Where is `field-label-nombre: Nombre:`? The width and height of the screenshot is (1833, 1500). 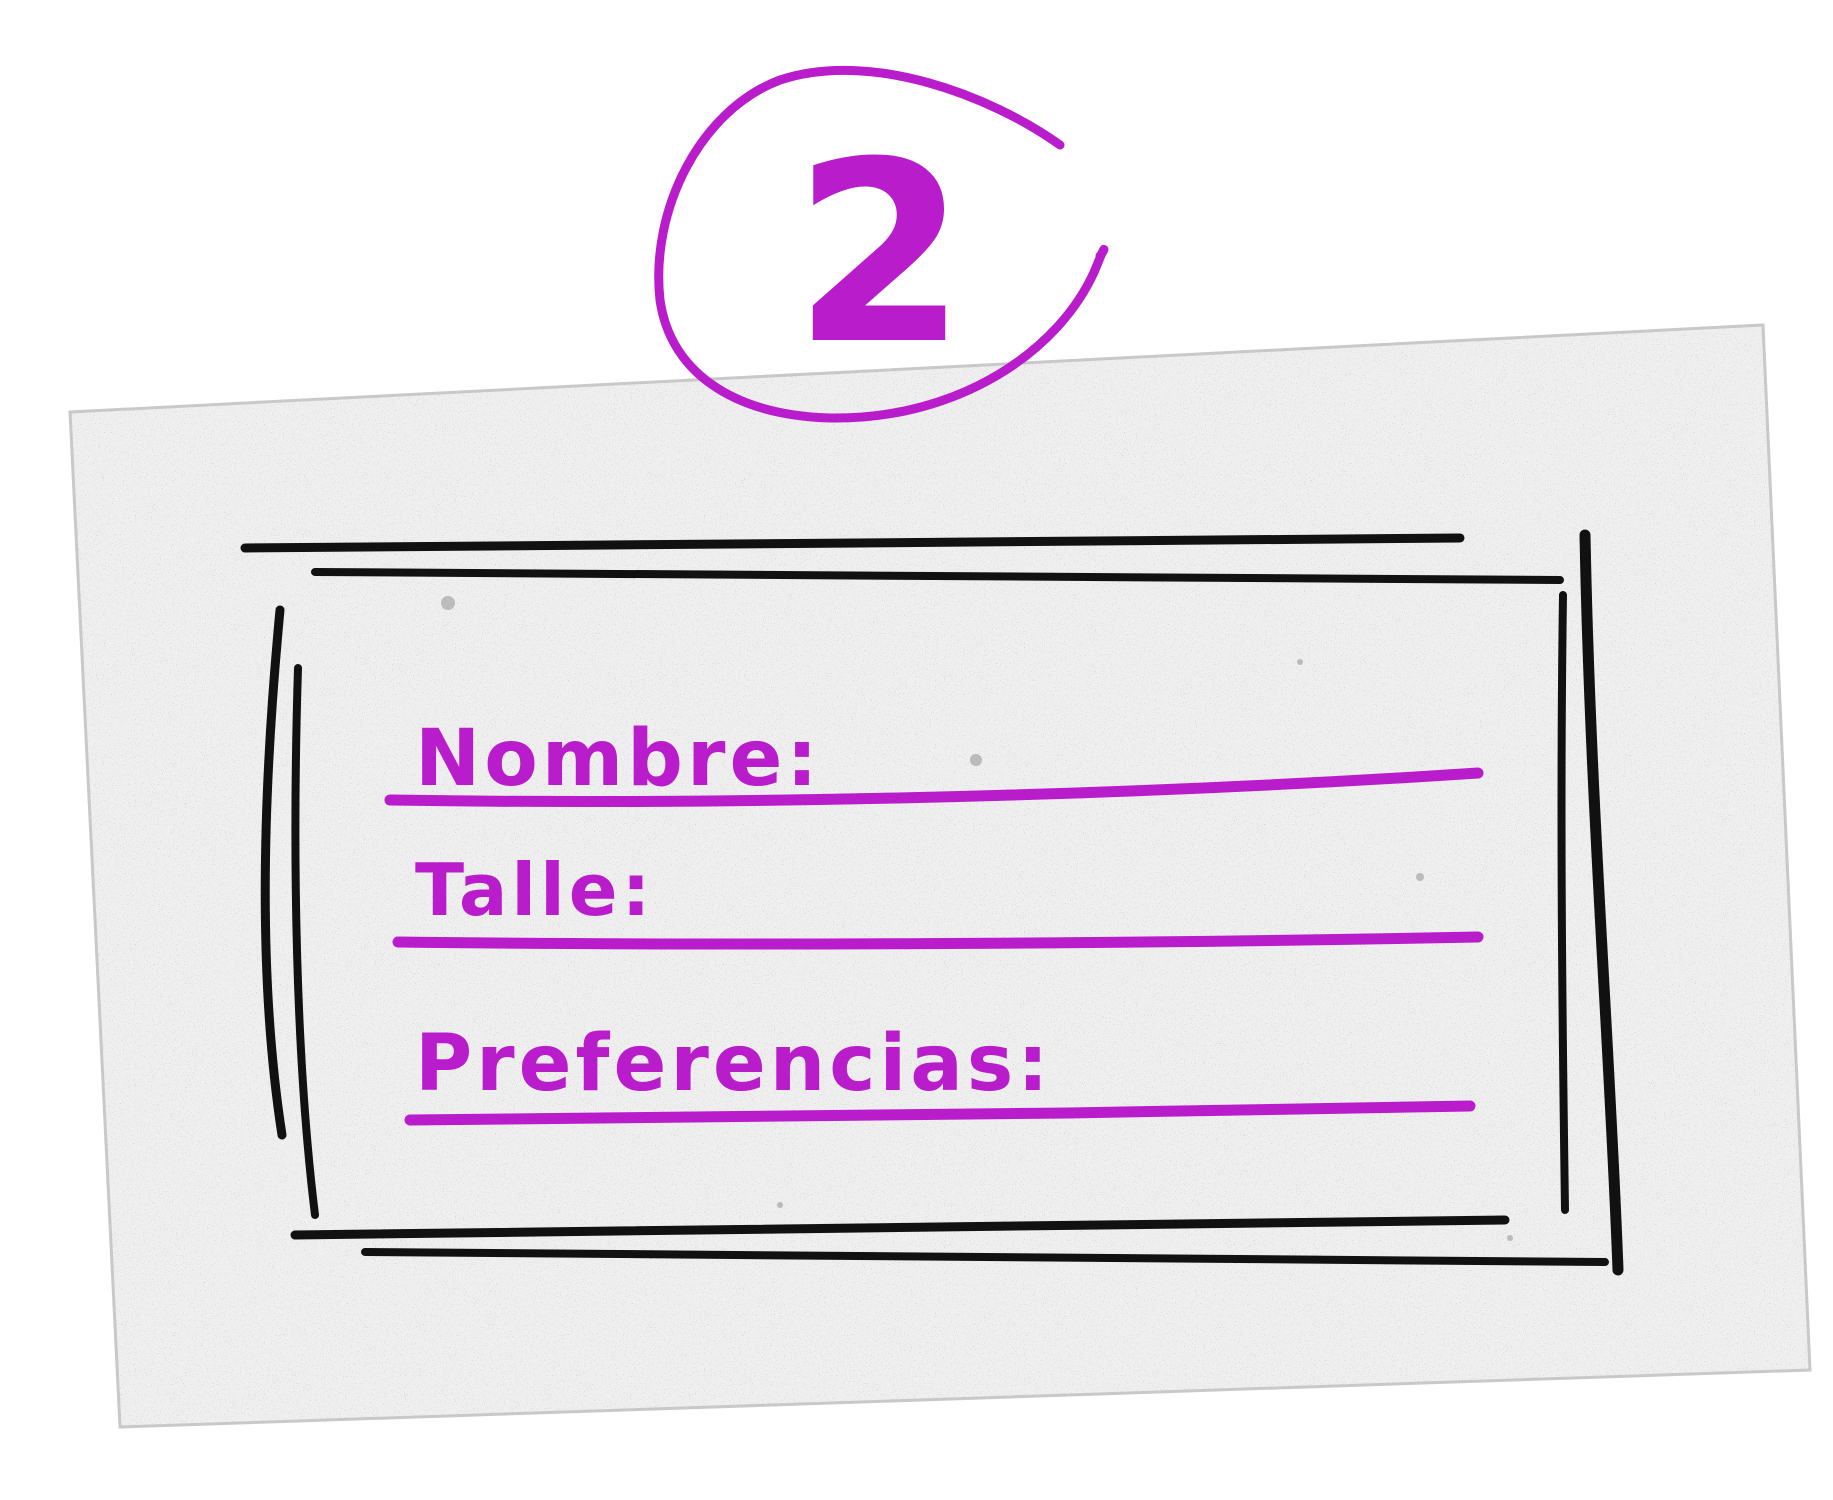 field-label-nombre: Nombre: is located at coordinates (618, 759).